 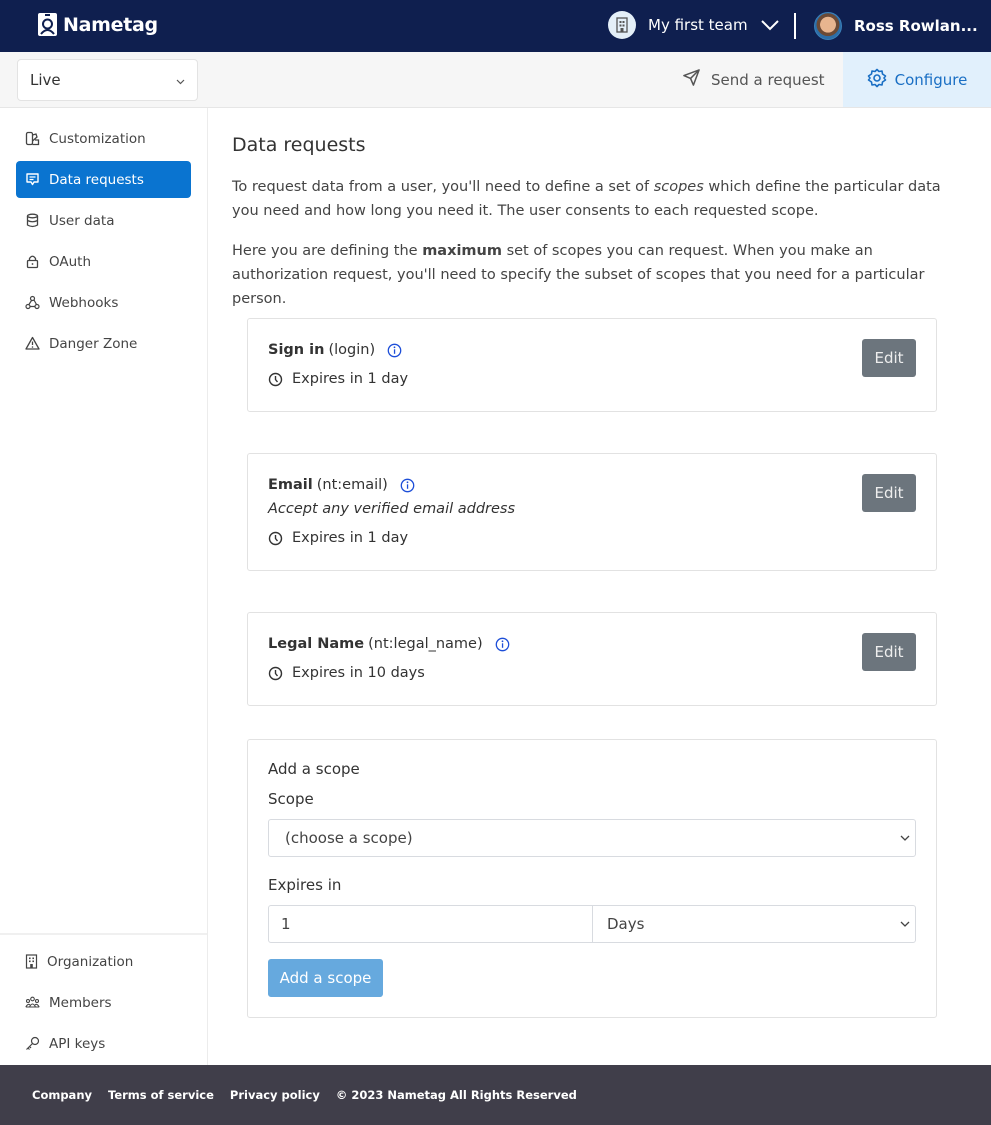 I want to click on gear-icon, so click(x=877, y=80).